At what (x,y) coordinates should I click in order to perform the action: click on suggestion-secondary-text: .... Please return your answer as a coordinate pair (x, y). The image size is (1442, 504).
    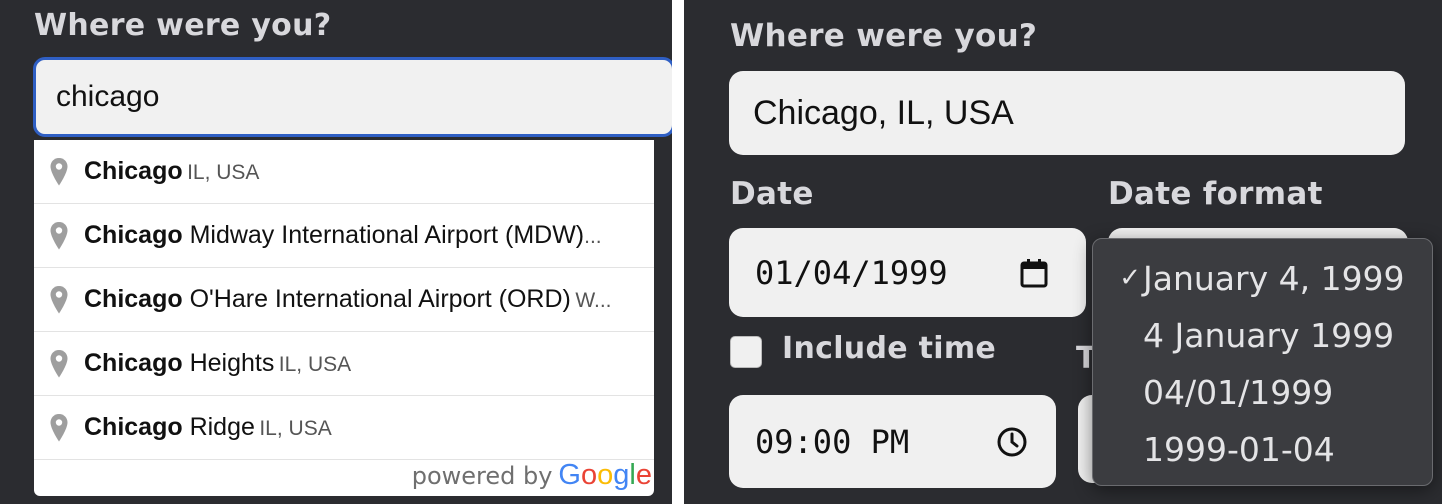
    Looking at the image, I should click on (593, 236).